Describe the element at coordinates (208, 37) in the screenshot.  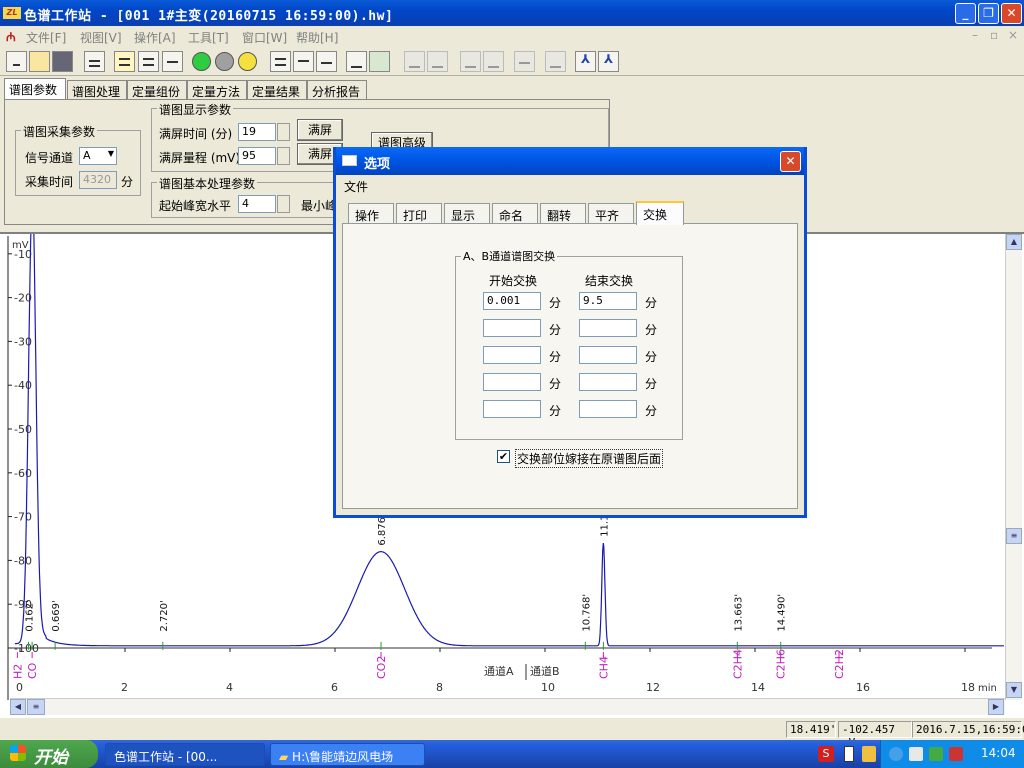
I see `menu-tools: 工具[T]` at that location.